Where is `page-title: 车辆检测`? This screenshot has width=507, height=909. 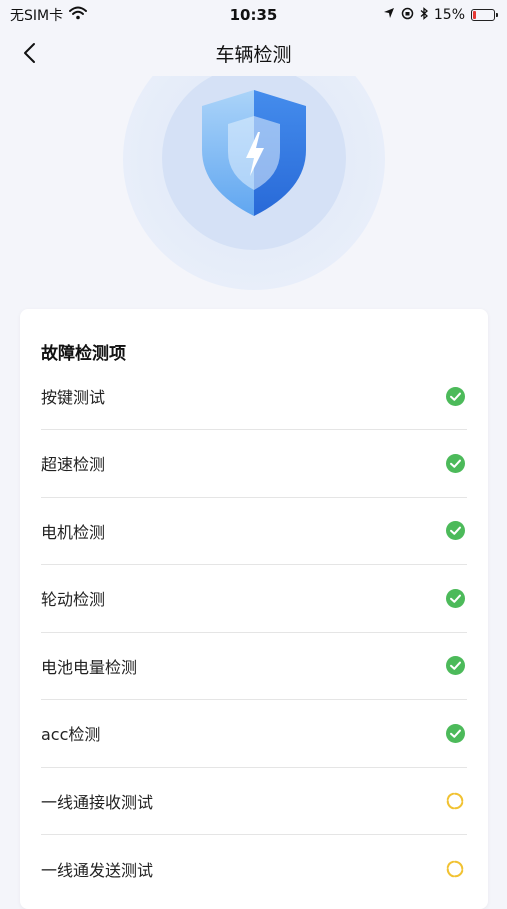
page-title: 车辆检测 is located at coordinates (253, 54).